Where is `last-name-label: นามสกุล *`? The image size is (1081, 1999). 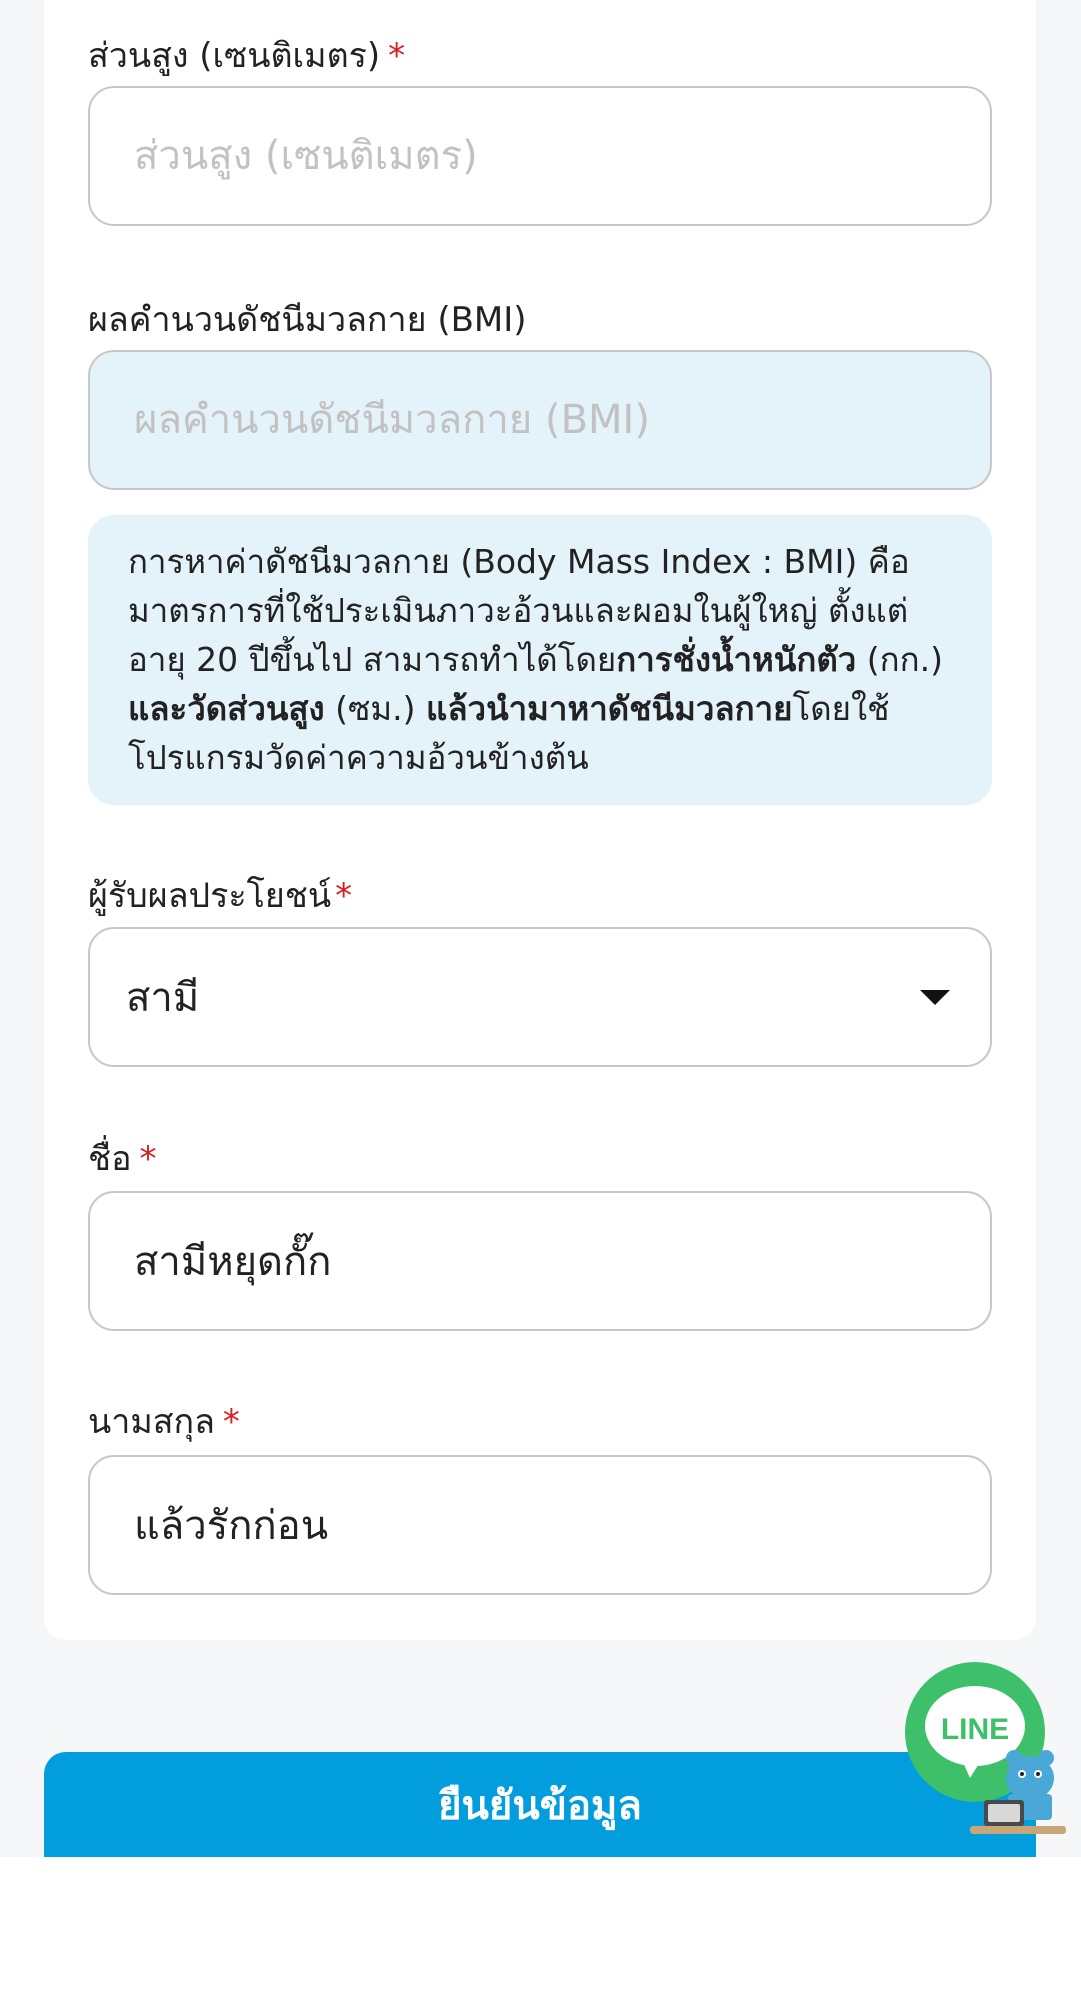
last-name-label: นามสกุล * is located at coordinates (164, 1421).